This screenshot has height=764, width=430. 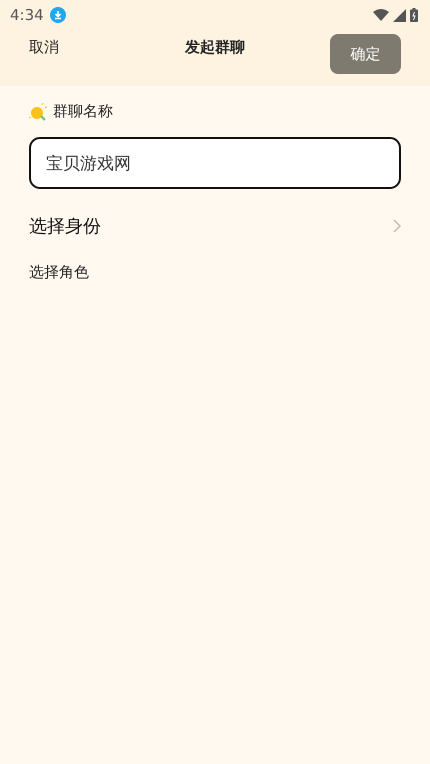 What do you see at coordinates (27, 15) in the screenshot?
I see `status-time: 4:34` at bounding box center [27, 15].